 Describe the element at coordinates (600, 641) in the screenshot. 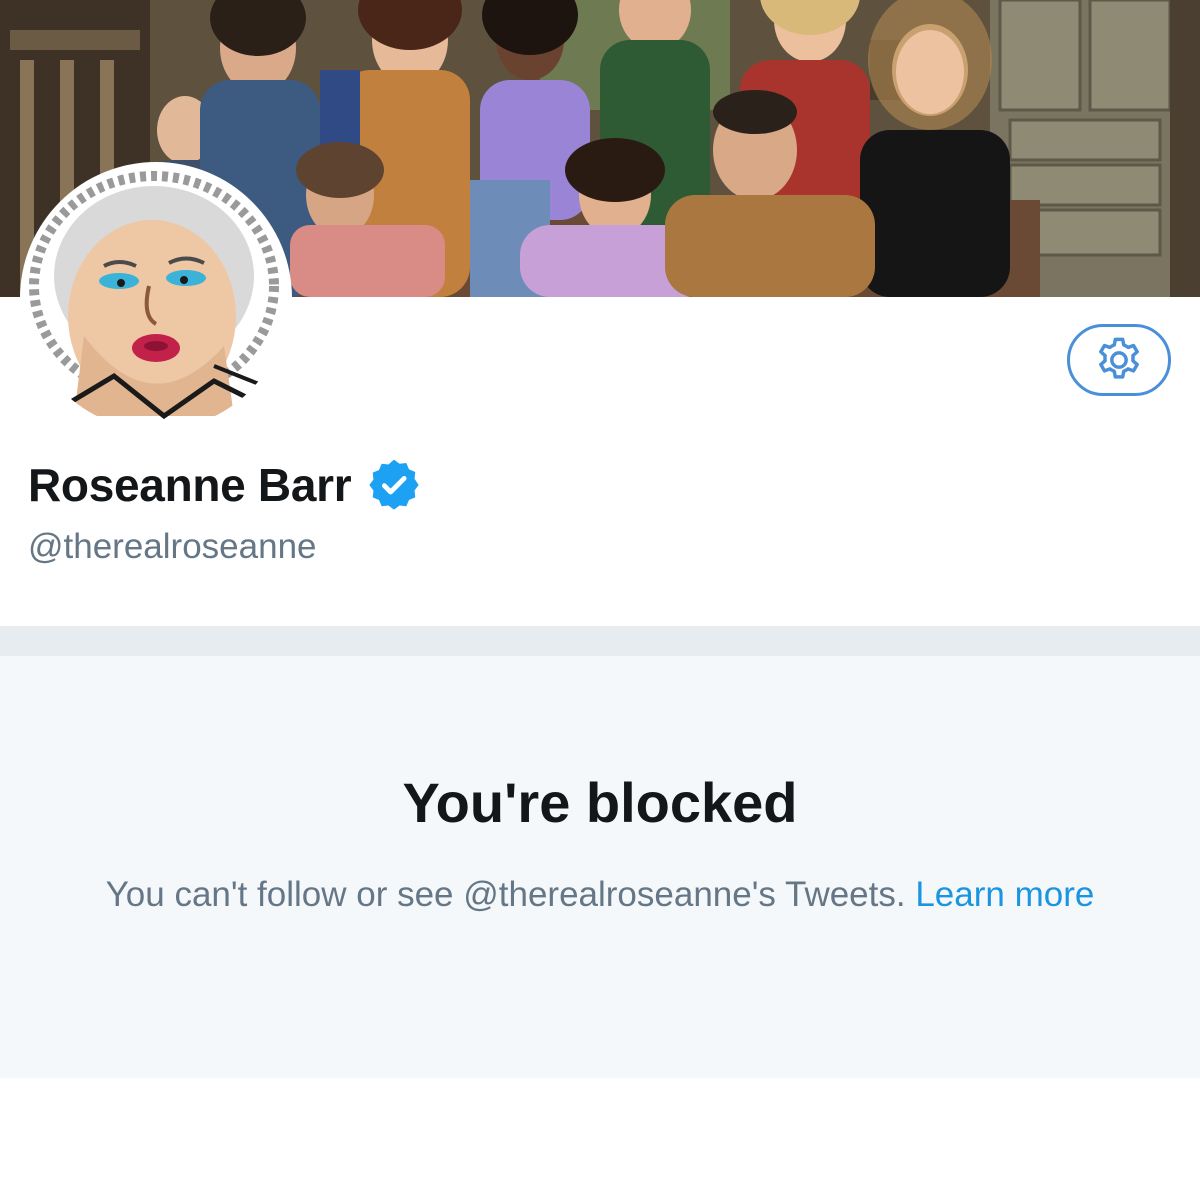

I see `section-divider` at that location.